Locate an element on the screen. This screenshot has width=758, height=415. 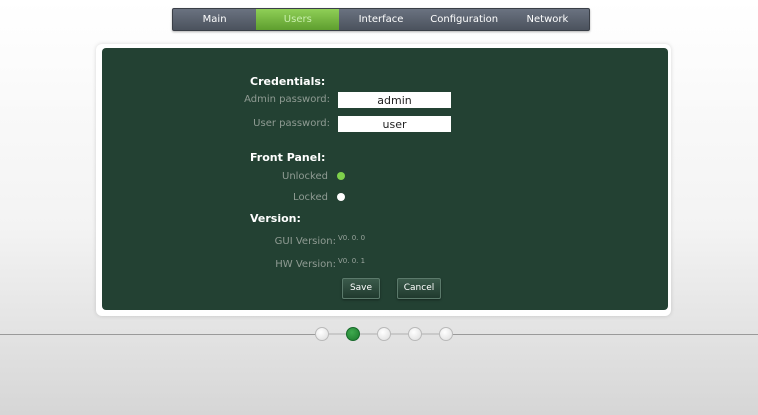
cancel-button: Cancel is located at coordinates (419, 288).